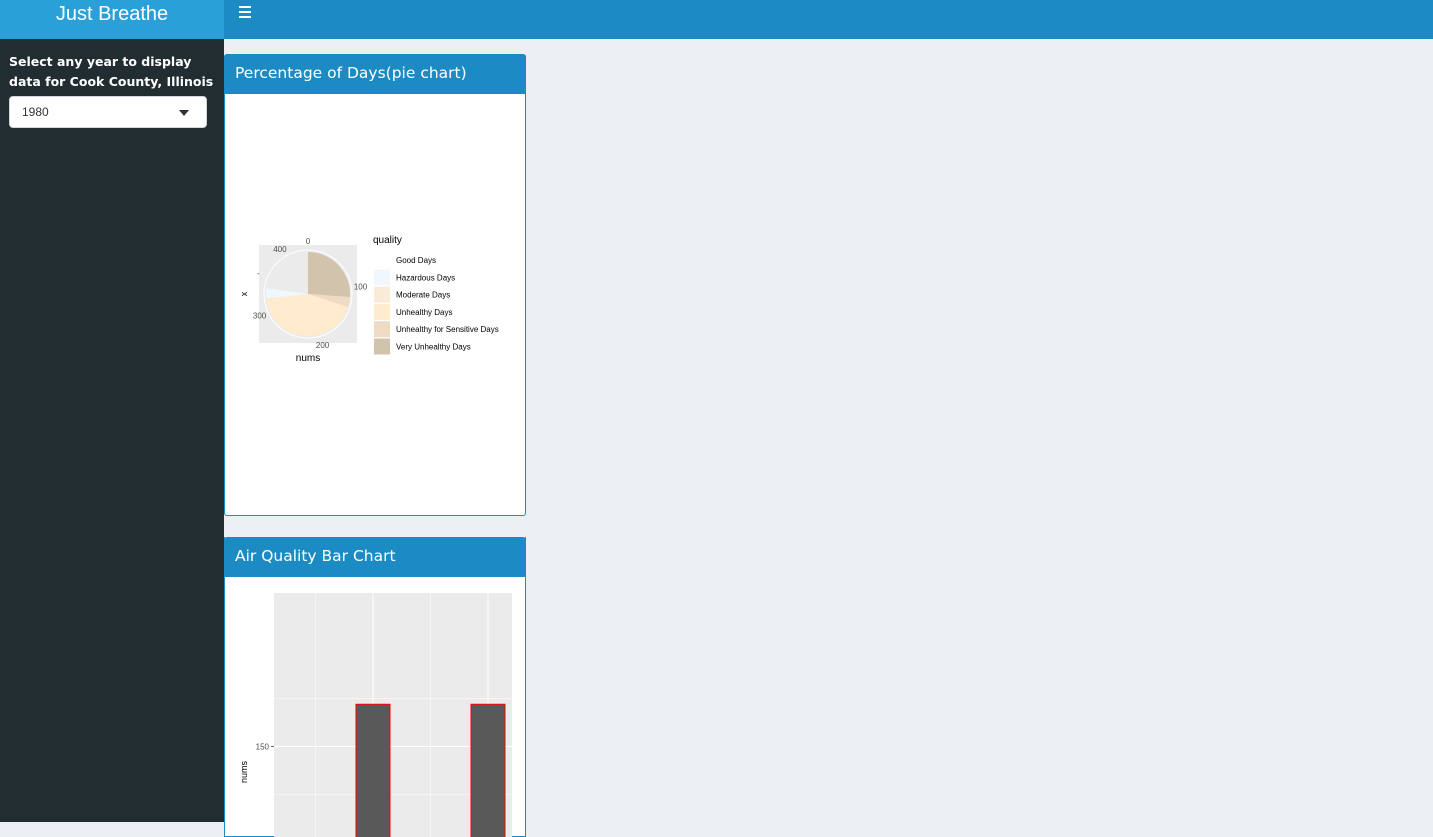  I want to click on pie-tick-label: 100, so click(361, 287).